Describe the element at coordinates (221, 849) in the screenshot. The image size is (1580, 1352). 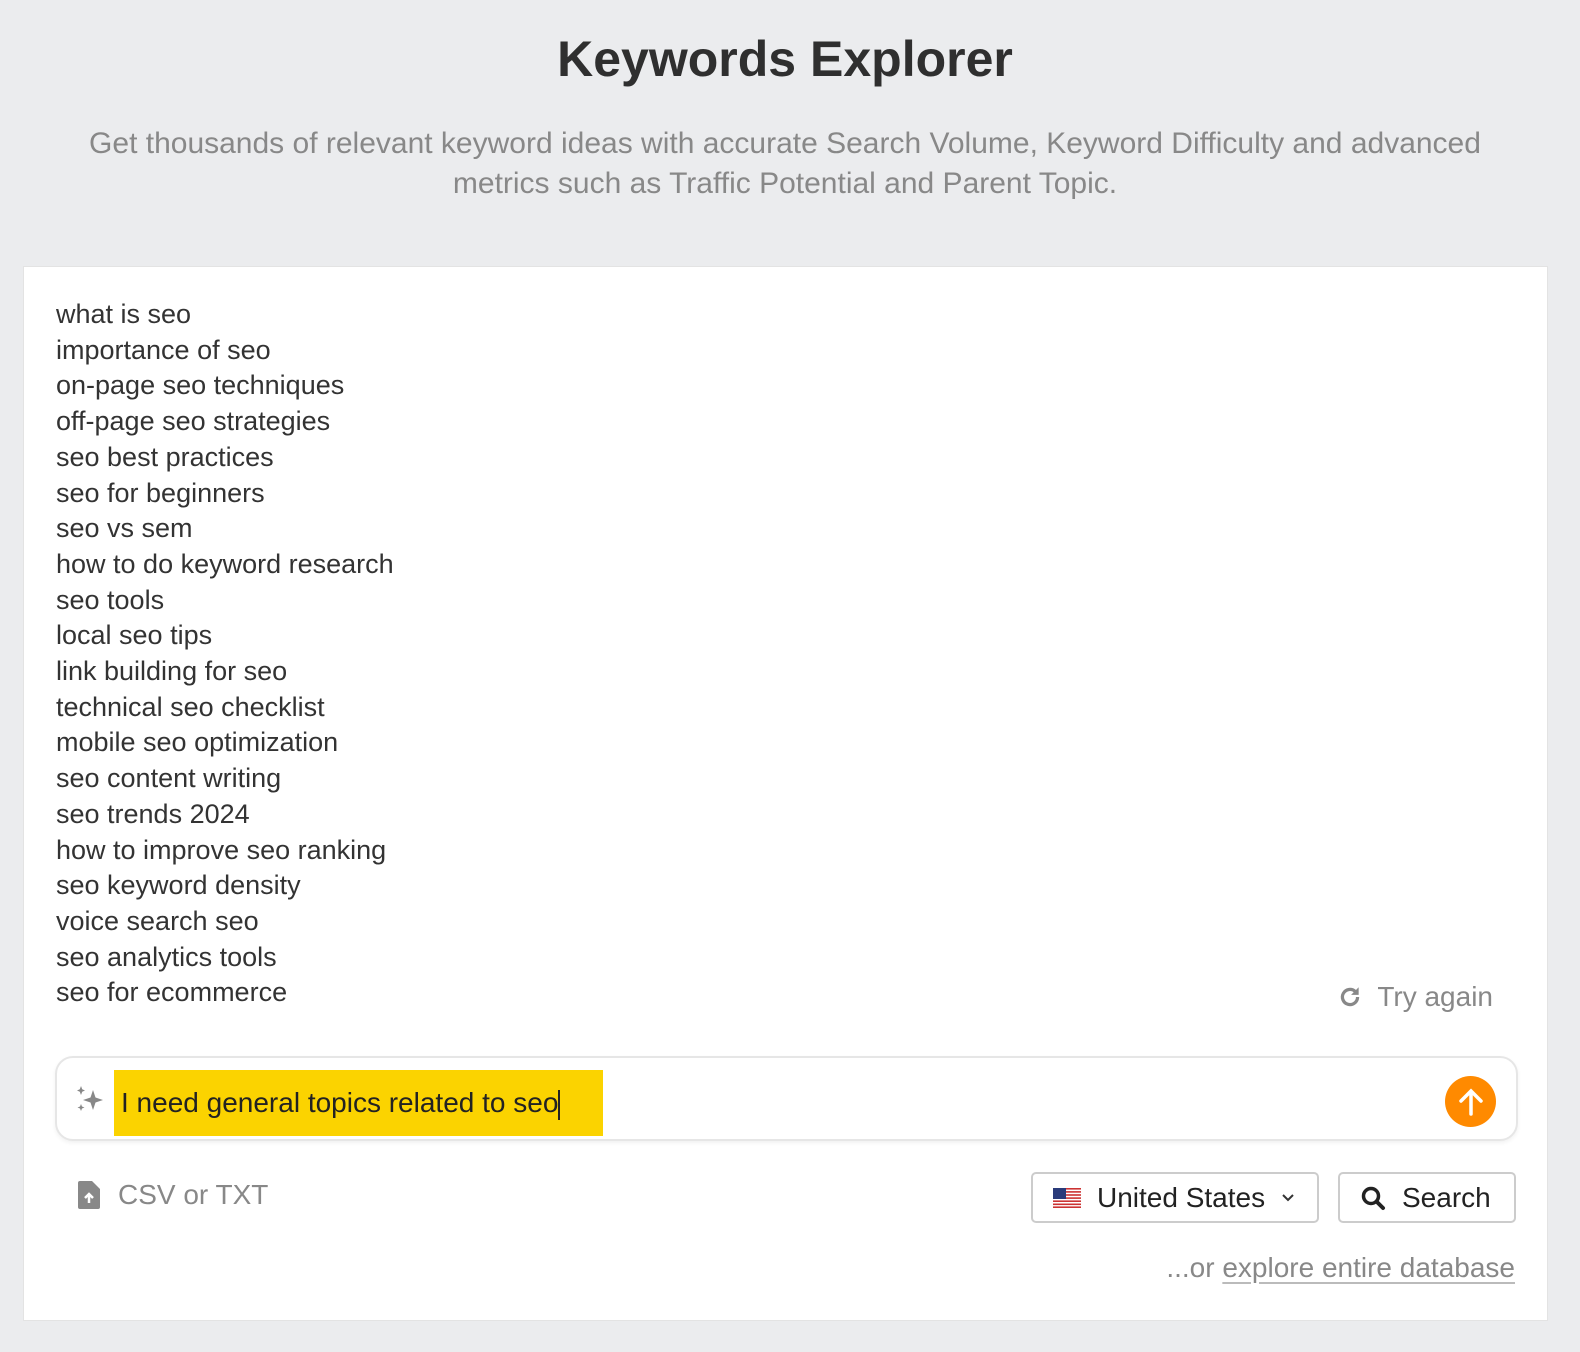
I see `keyword-item: how to improve seo ranking` at that location.